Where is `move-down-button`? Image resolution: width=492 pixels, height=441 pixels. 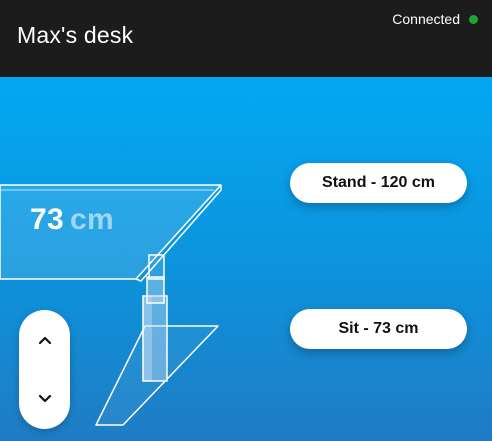
move-down-button is located at coordinates (44, 399).